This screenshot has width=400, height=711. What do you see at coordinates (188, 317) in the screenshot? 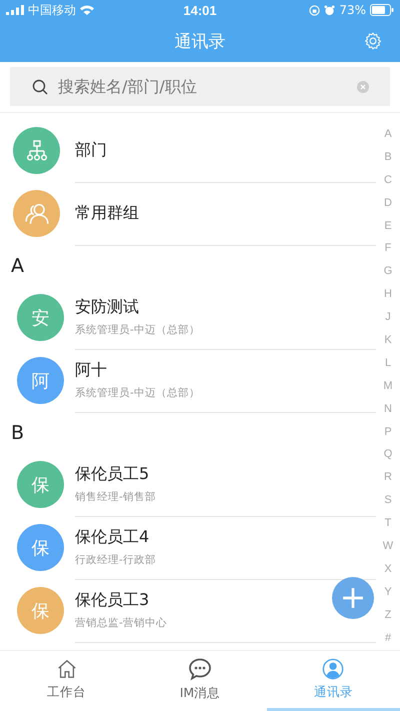
I see `contact-item: 安 安防测试 系统管理员-中迈（总部）` at bounding box center [188, 317].